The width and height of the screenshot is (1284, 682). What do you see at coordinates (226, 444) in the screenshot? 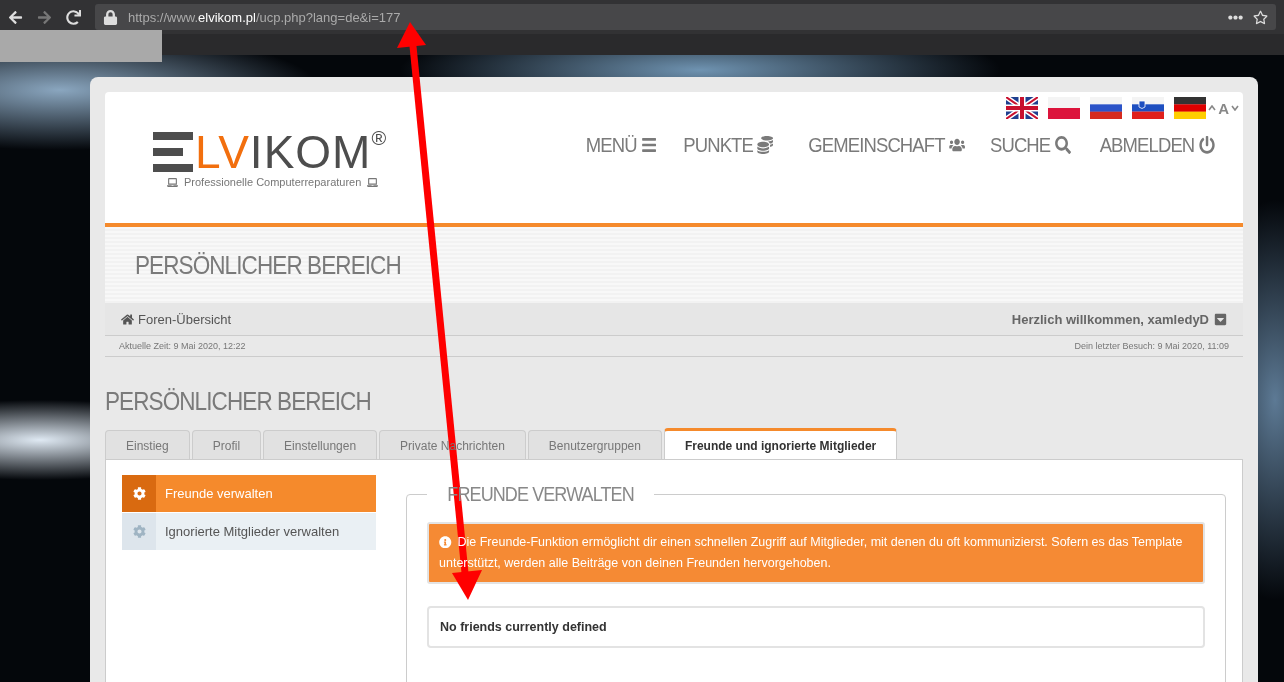
I see `tab: Profil` at bounding box center [226, 444].